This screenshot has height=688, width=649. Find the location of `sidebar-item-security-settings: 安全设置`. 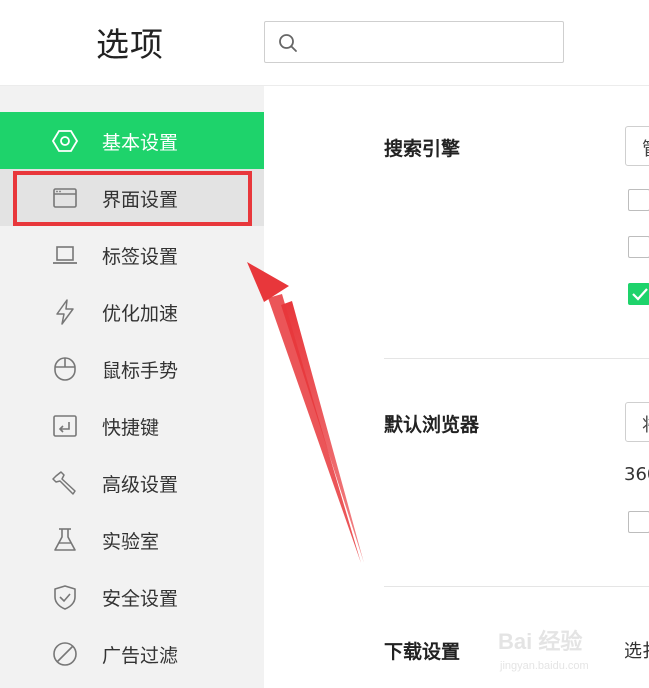

sidebar-item-security-settings: 安全设置 is located at coordinates (132, 596).